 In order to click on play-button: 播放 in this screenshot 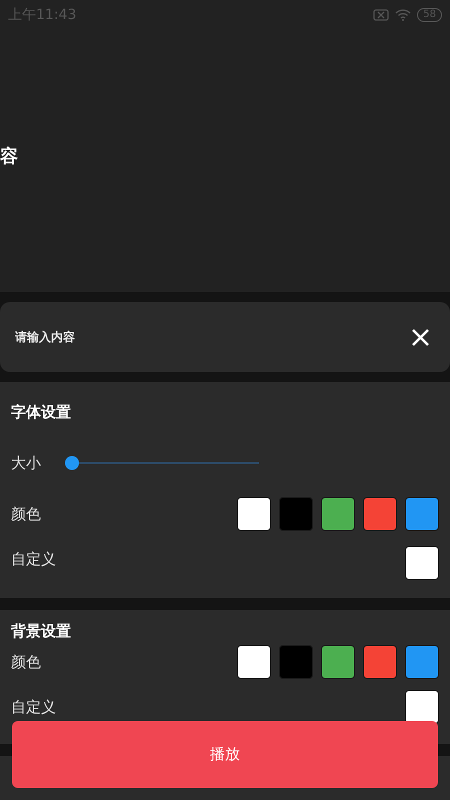, I will do `click(225, 754)`.